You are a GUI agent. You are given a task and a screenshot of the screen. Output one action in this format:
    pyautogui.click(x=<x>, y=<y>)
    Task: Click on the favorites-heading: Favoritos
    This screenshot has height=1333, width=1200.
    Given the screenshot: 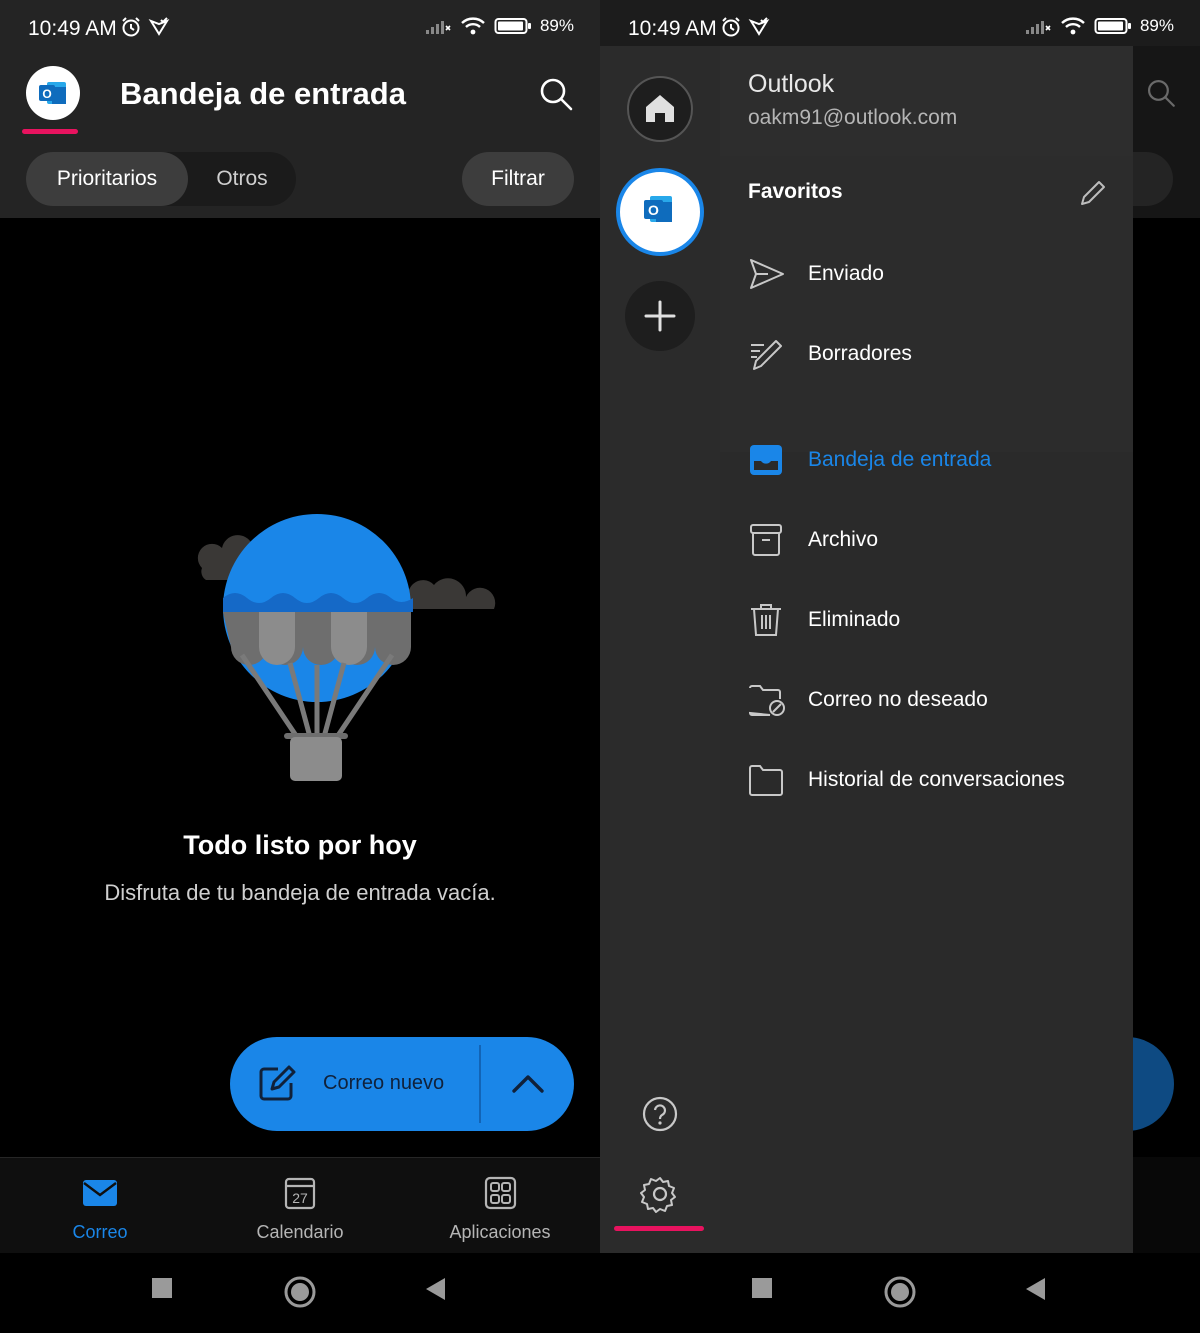 What is the action you would take?
    pyautogui.click(x=795, y=191)
    